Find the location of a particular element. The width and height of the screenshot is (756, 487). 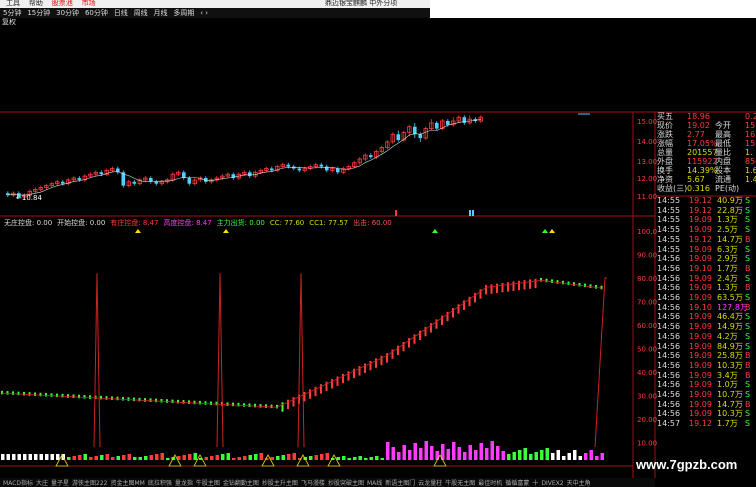

indicator-tab: 牛股主图 is located at coordinates (208, 483).